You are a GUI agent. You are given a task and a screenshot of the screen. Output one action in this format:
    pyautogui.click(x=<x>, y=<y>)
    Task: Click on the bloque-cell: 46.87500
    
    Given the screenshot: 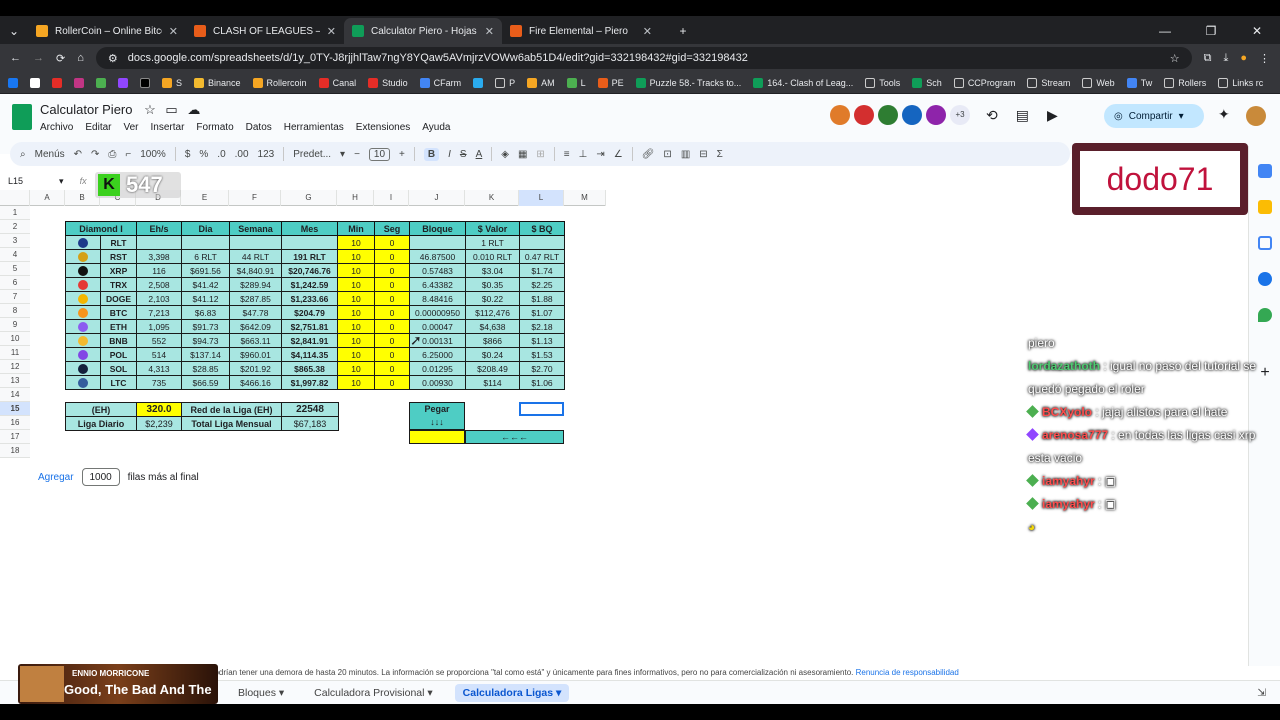 What is the action you would take?
    pyautogui.click(x=438, y=256)
    